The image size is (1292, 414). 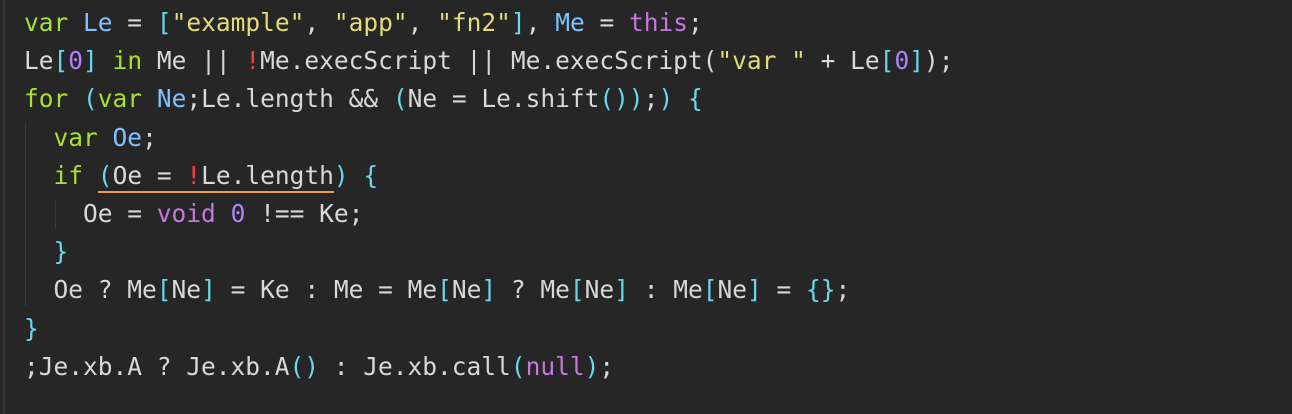 I want to click on code-token: + Le, so click(x=842, y=61).